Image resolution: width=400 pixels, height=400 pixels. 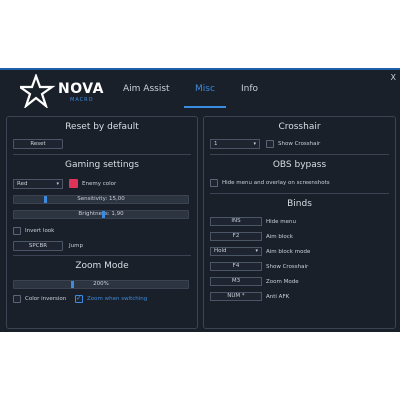 What do you see at coordinates (299, 204) in the screenshot?
I see `binds-section-title: Binds` at bounding box center [299, 204].